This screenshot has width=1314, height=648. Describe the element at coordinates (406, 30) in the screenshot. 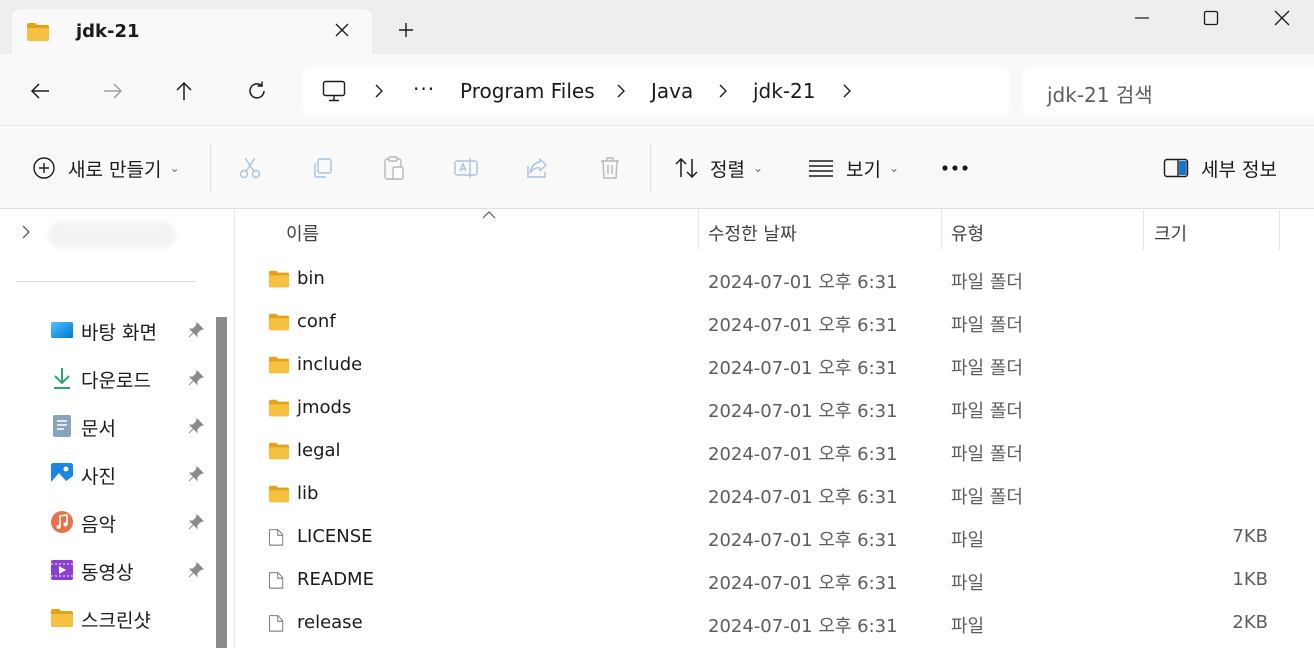

I see `new-tab-icon` at that location.